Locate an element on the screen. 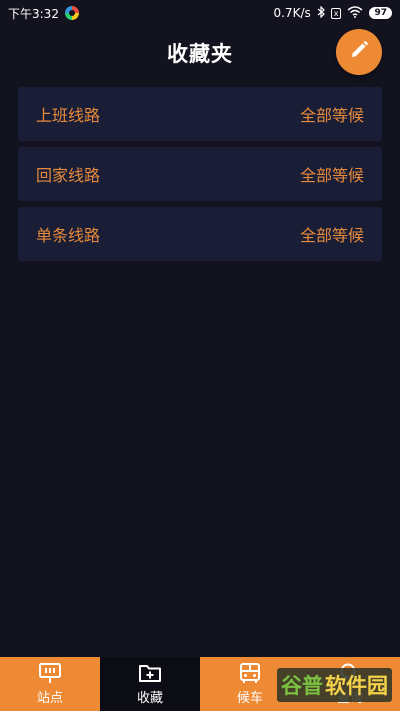 Image resolution: width=400 pixels, height=711 pixels. route-item-commute: 上班线路 全部等候 is located at coordinates (200, 114).